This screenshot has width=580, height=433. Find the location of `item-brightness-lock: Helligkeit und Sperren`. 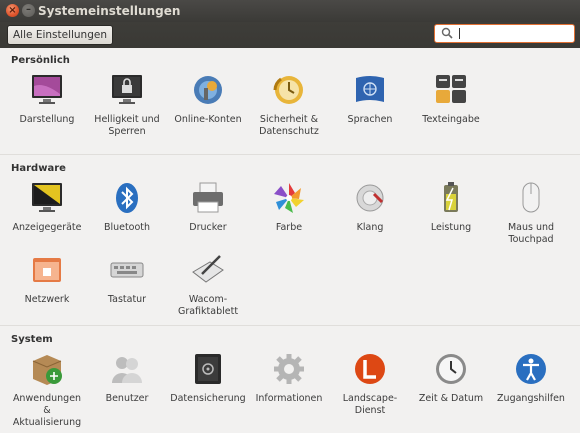

item-brightness-lock: Helligkeit und Sperren is located at coordinates (127, 105).